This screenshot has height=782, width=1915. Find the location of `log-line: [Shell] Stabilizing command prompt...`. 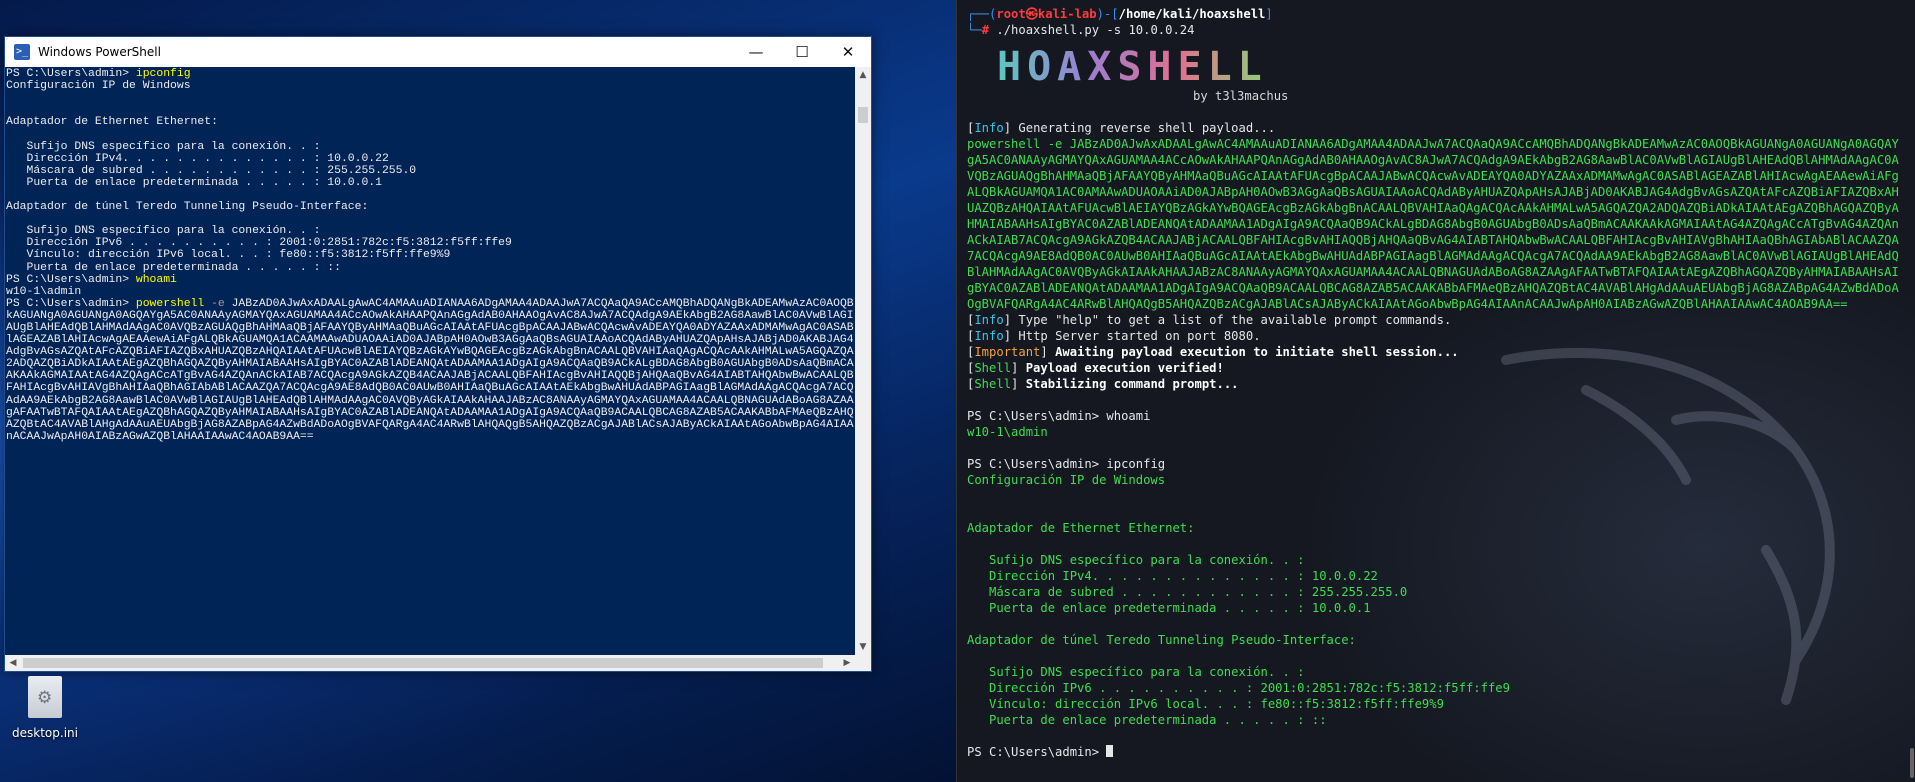

log-line: [Shell] Stabilizing command prompt... is located at coordinates (1103, 384).